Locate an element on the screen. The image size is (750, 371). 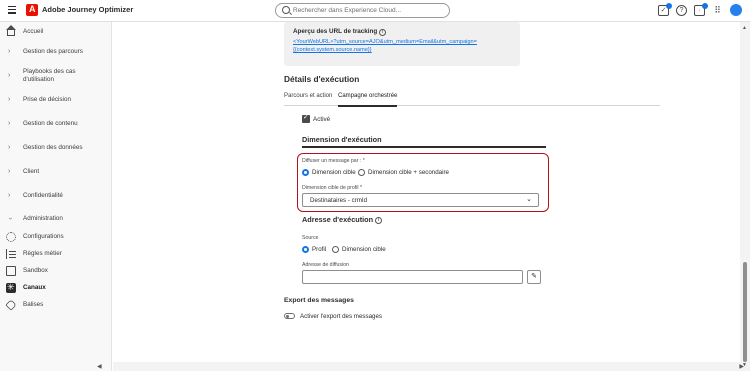
channels-icon is located at coordinates (11, 287).